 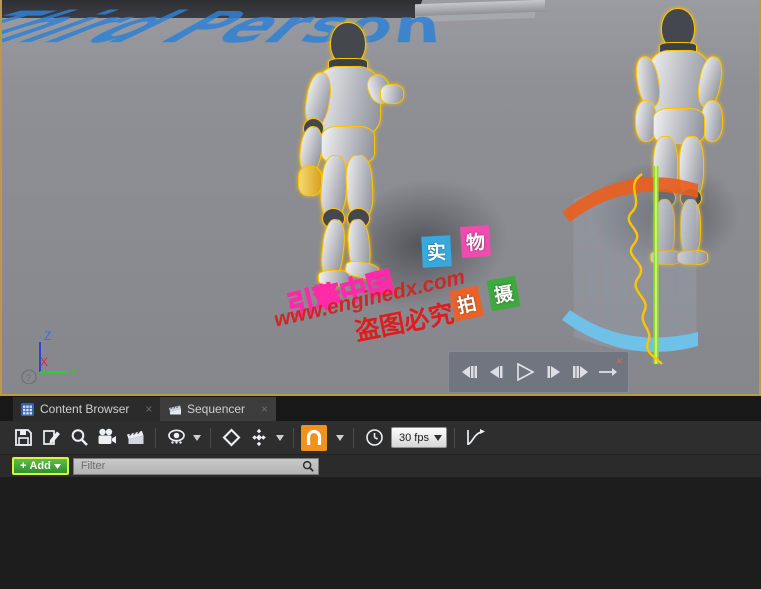 I want to click on search-icon, so click(x=308, y=466).